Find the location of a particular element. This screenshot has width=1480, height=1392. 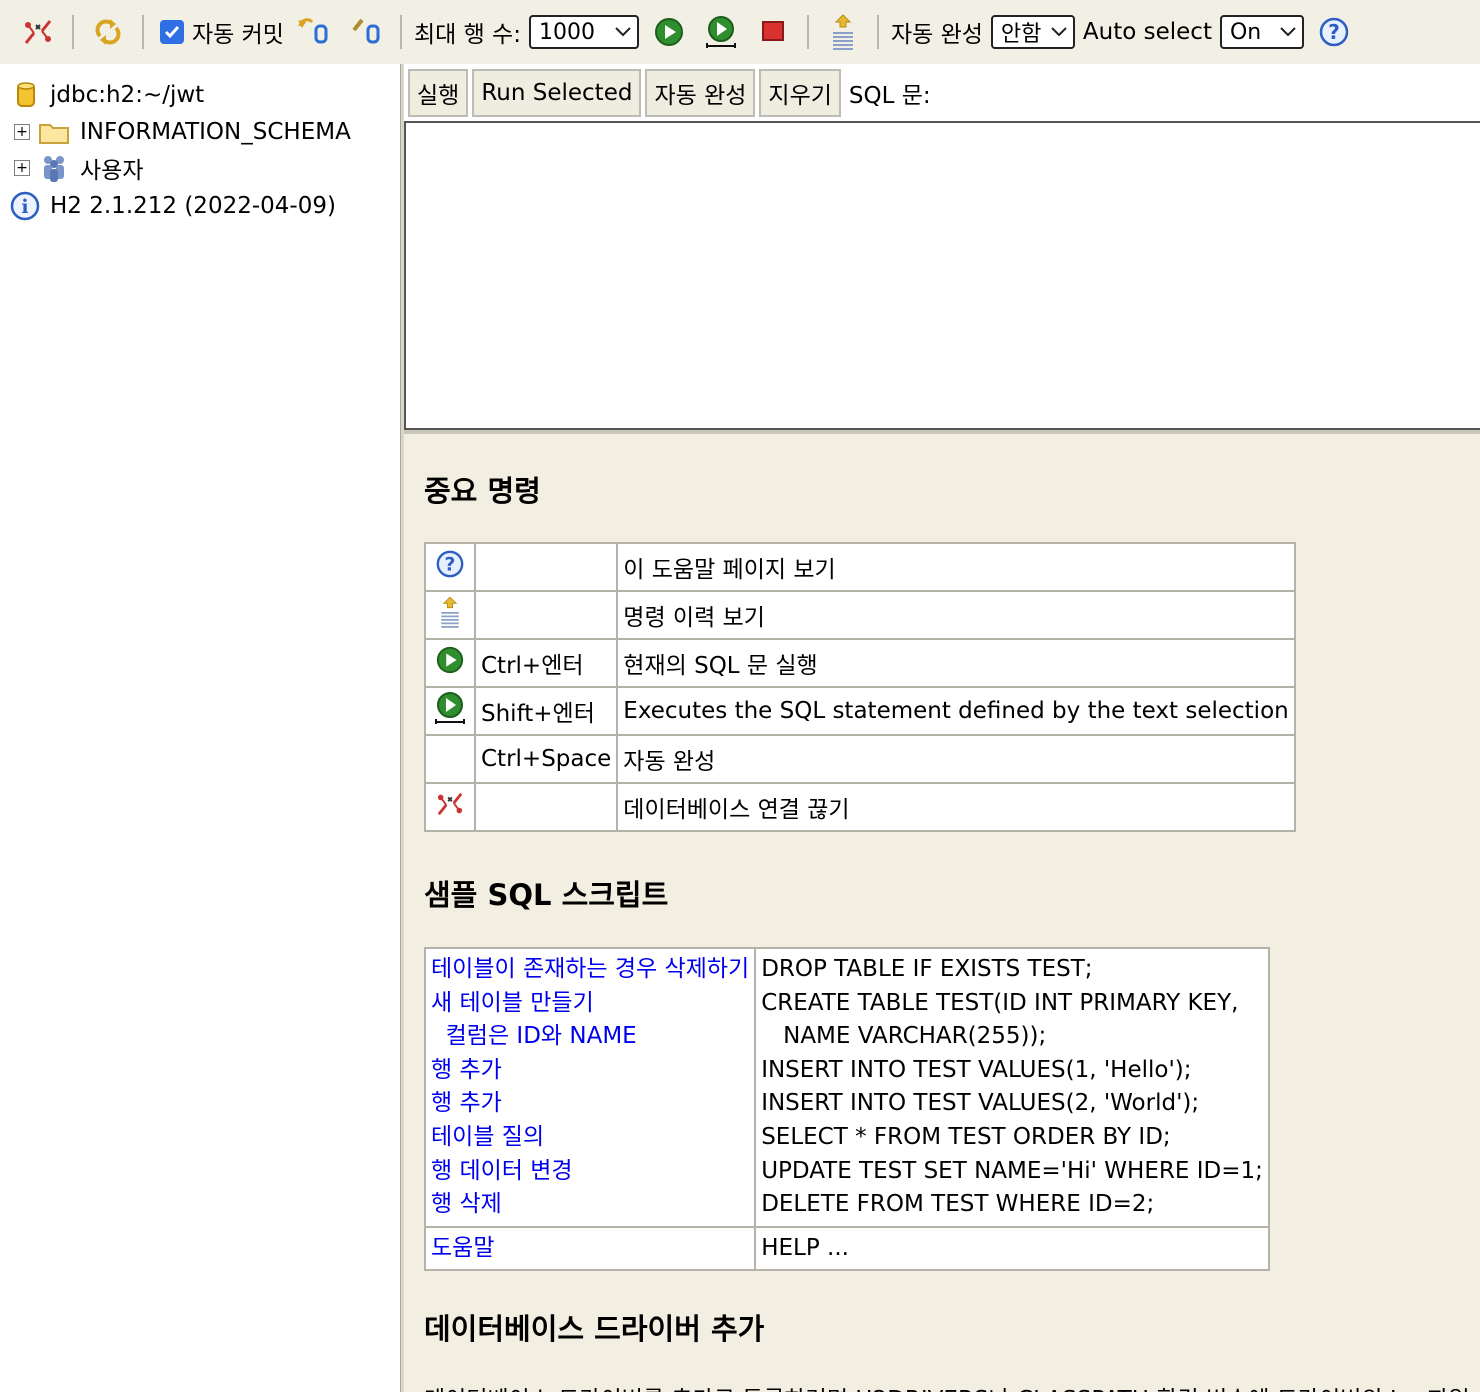

svg-text: i is located at coordinates (24, 207).